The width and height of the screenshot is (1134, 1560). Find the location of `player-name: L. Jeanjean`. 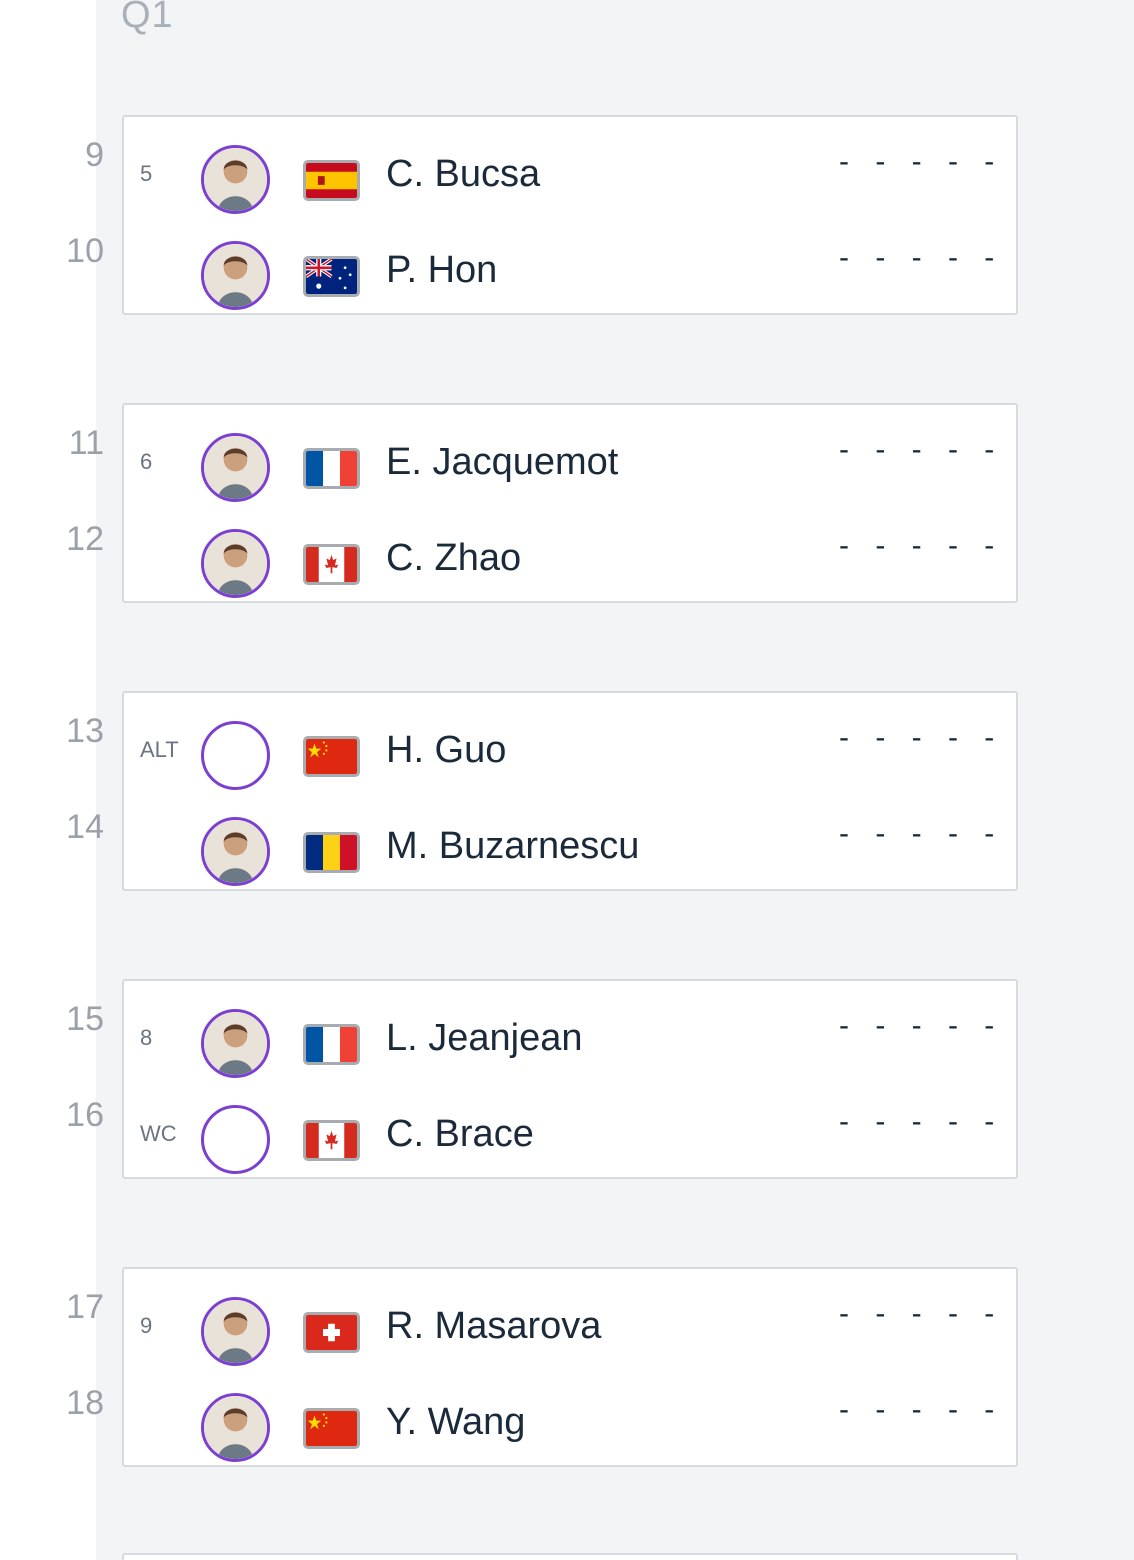

player-name: L. Jeanjean is located at coordinates (484, 1038).